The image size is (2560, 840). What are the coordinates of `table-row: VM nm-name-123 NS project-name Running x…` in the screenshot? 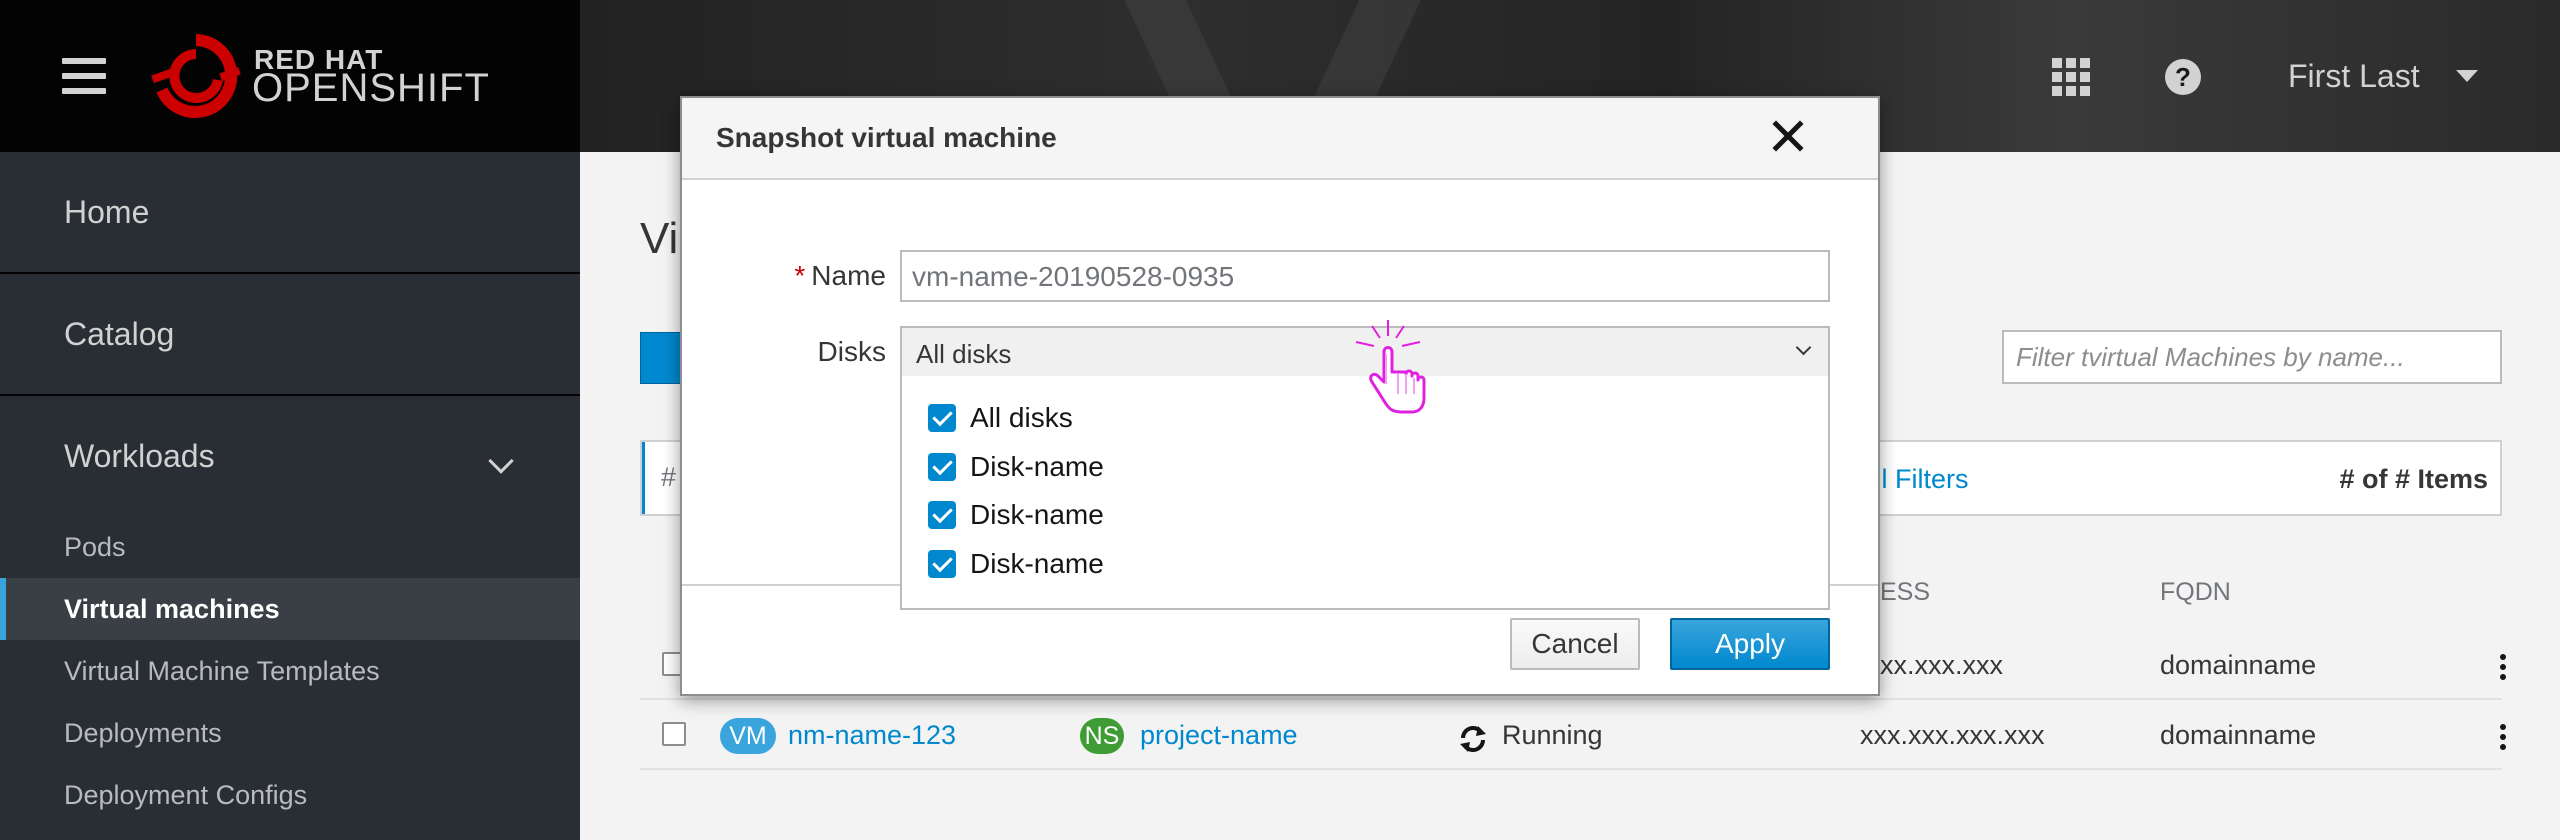 It's located at (1573, 735).